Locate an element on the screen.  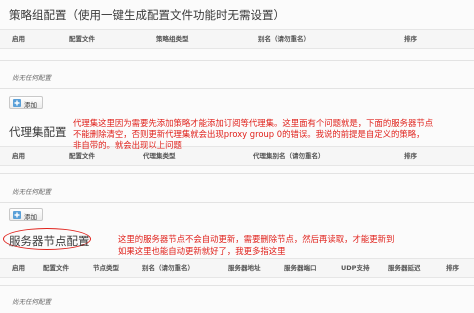
column-server-address: 服务器地址 is located at coordinates (244, 268).